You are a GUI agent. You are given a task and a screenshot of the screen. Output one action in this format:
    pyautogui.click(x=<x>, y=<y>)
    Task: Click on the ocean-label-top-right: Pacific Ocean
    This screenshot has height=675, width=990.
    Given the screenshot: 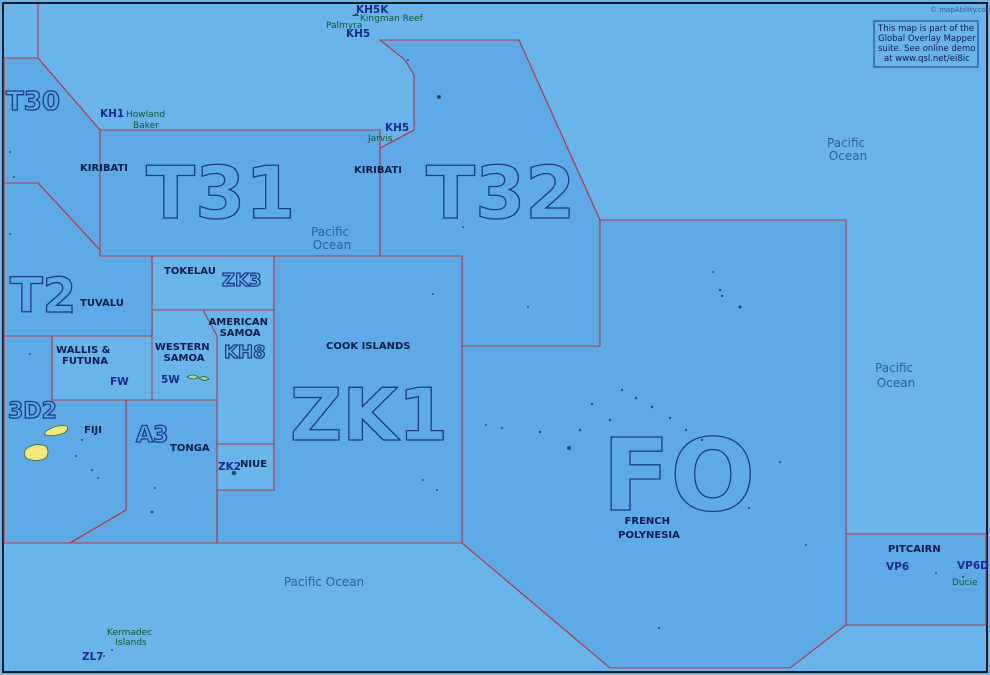 What is the action you would take?
    pyautogui.click(x=848, y=149)
    